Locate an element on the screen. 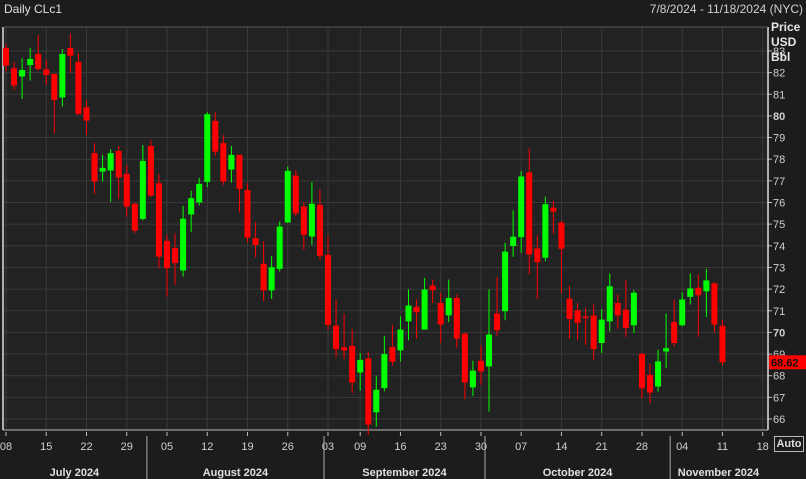  month-label: September 2024 is located at coordinates (404, 473).